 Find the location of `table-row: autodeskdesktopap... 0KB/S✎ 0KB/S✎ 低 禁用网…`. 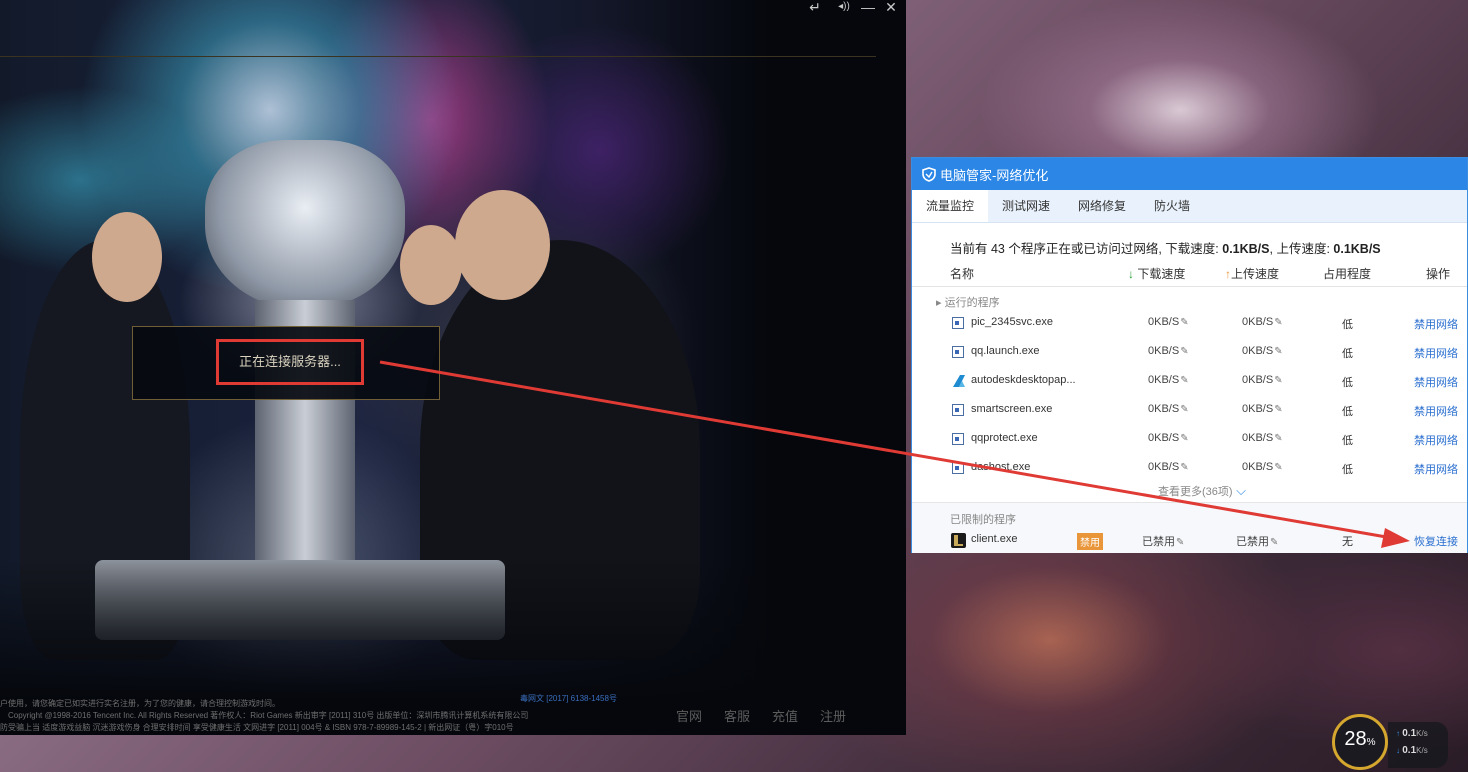

table-row: autodeskdesktopap... 0KB/S✎ 0KB/S✎ 低 禁用网… is located at coordinates (1189, 381).